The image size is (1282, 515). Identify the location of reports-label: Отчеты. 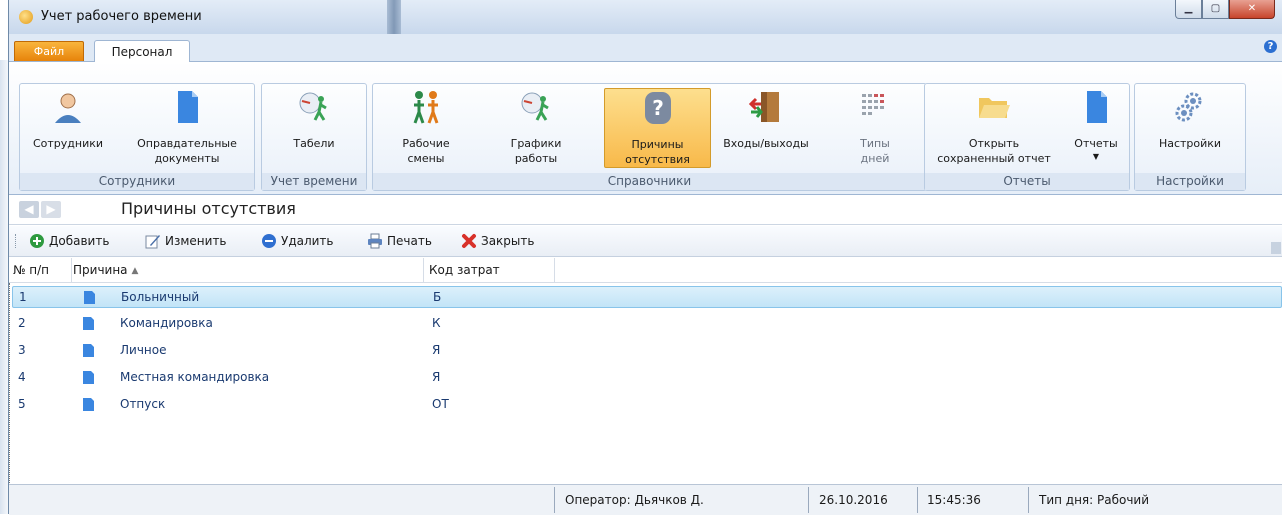
(1096, 143).